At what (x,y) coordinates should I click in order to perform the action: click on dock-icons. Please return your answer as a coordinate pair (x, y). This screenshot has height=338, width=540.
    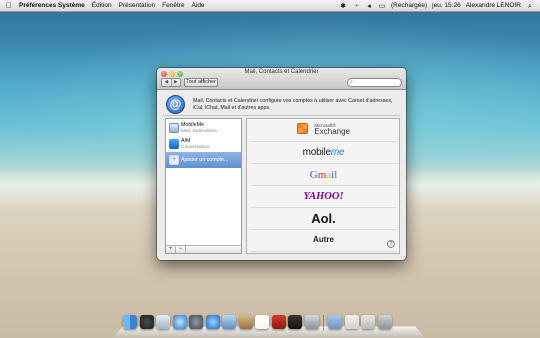
    Looking at the image, I should click on (258, 325).